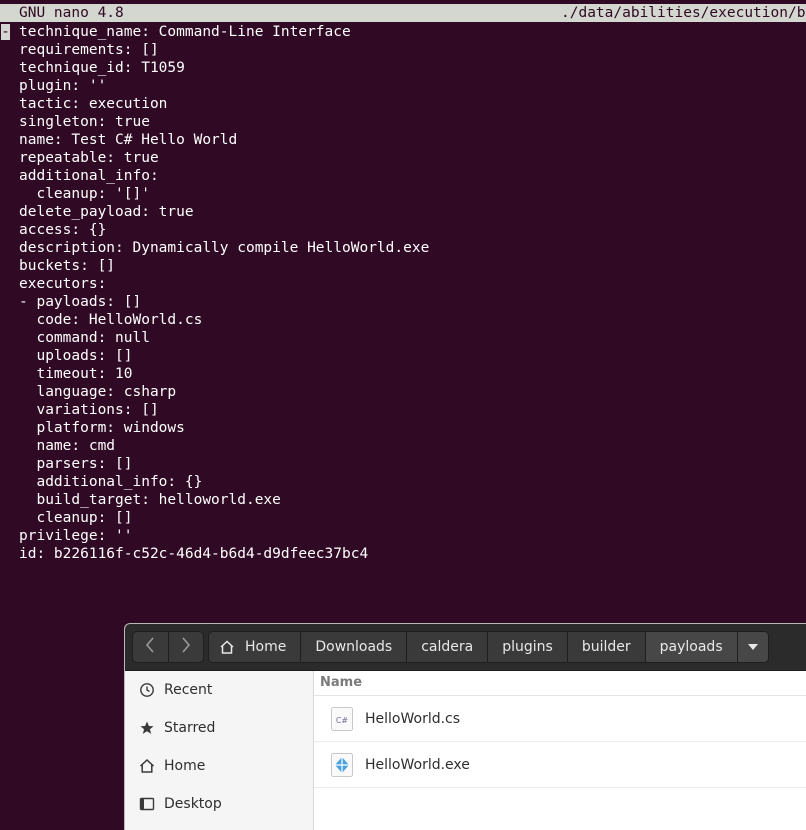 The width and height of the screenshot is (806, 830). I want to click on editor-line: - payloads: [], so click(80, 302).